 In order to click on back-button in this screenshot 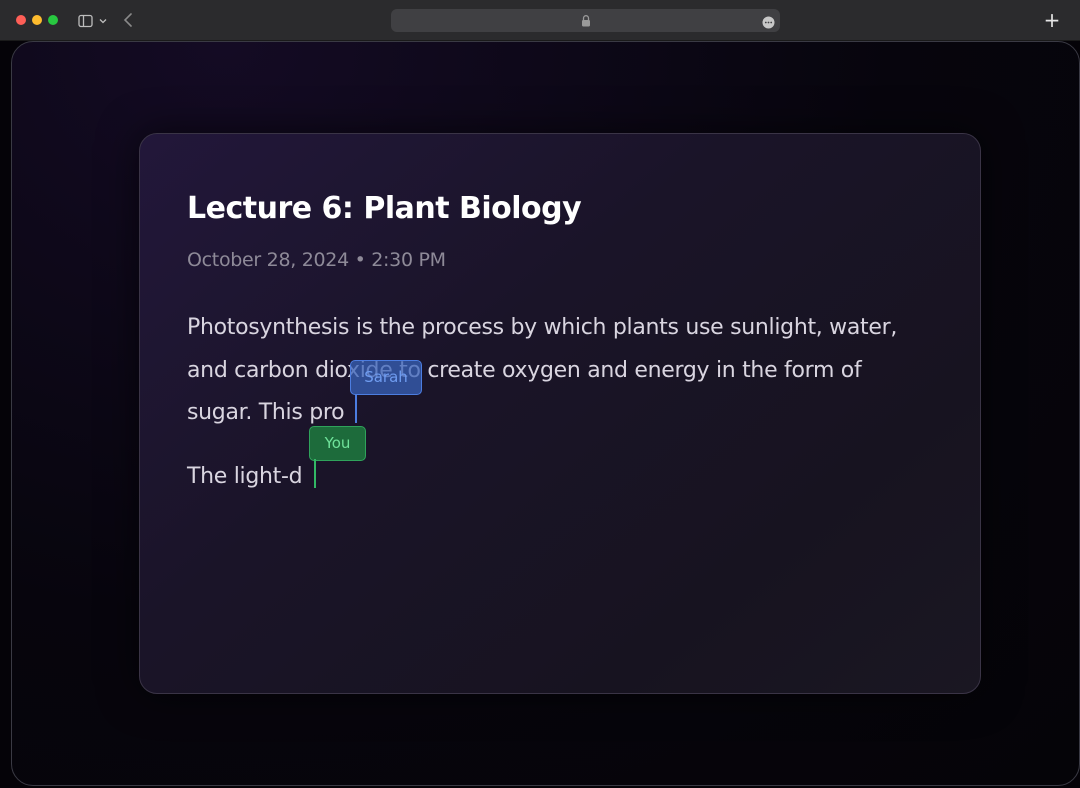, I will do `click(128, 20)`.